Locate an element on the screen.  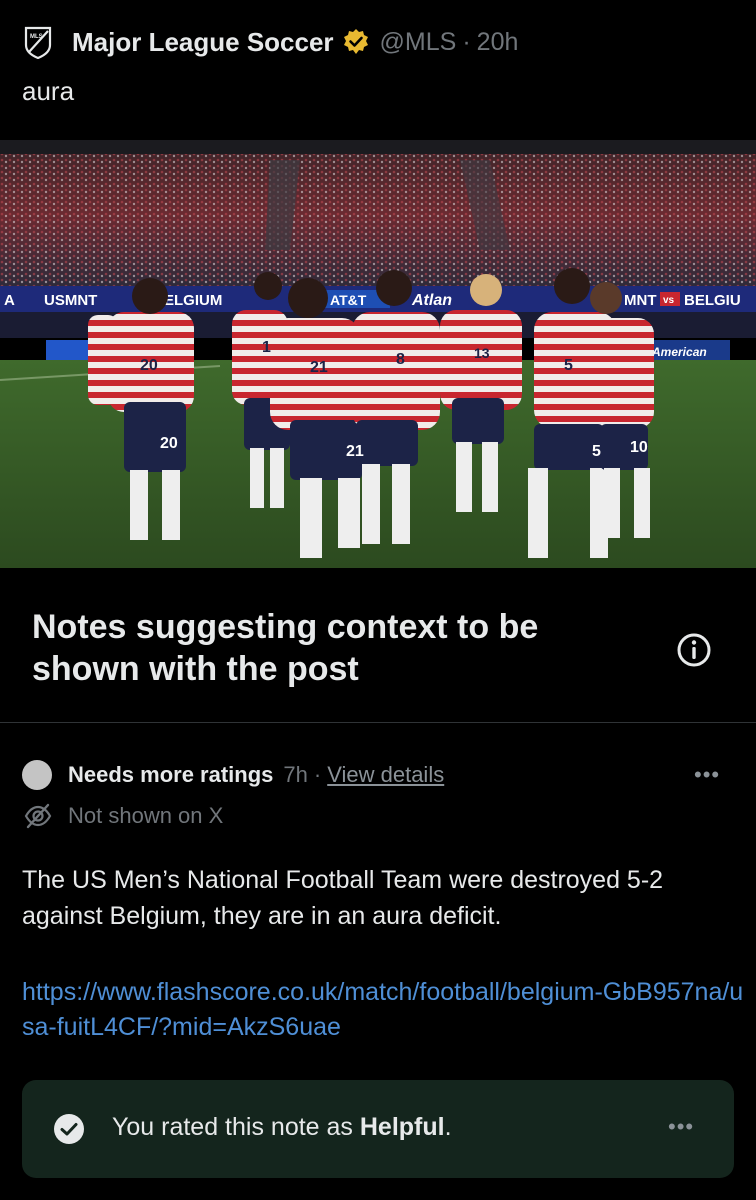
jersey-number: 13 is located at coordinates (482, 353).